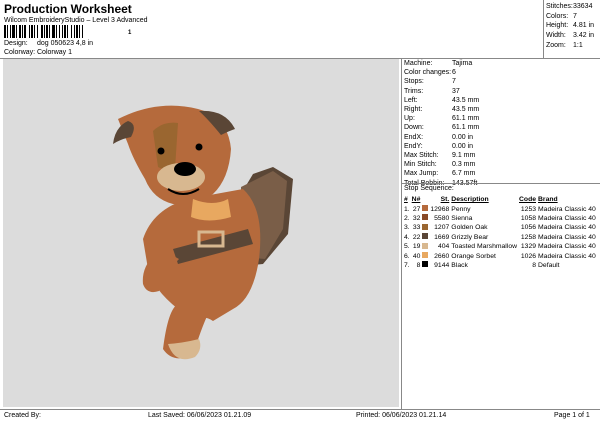  What do you see at coordinates (414, 128) in the screenshot?
I see `param-label: Down:` at bounding box center [414, 128].